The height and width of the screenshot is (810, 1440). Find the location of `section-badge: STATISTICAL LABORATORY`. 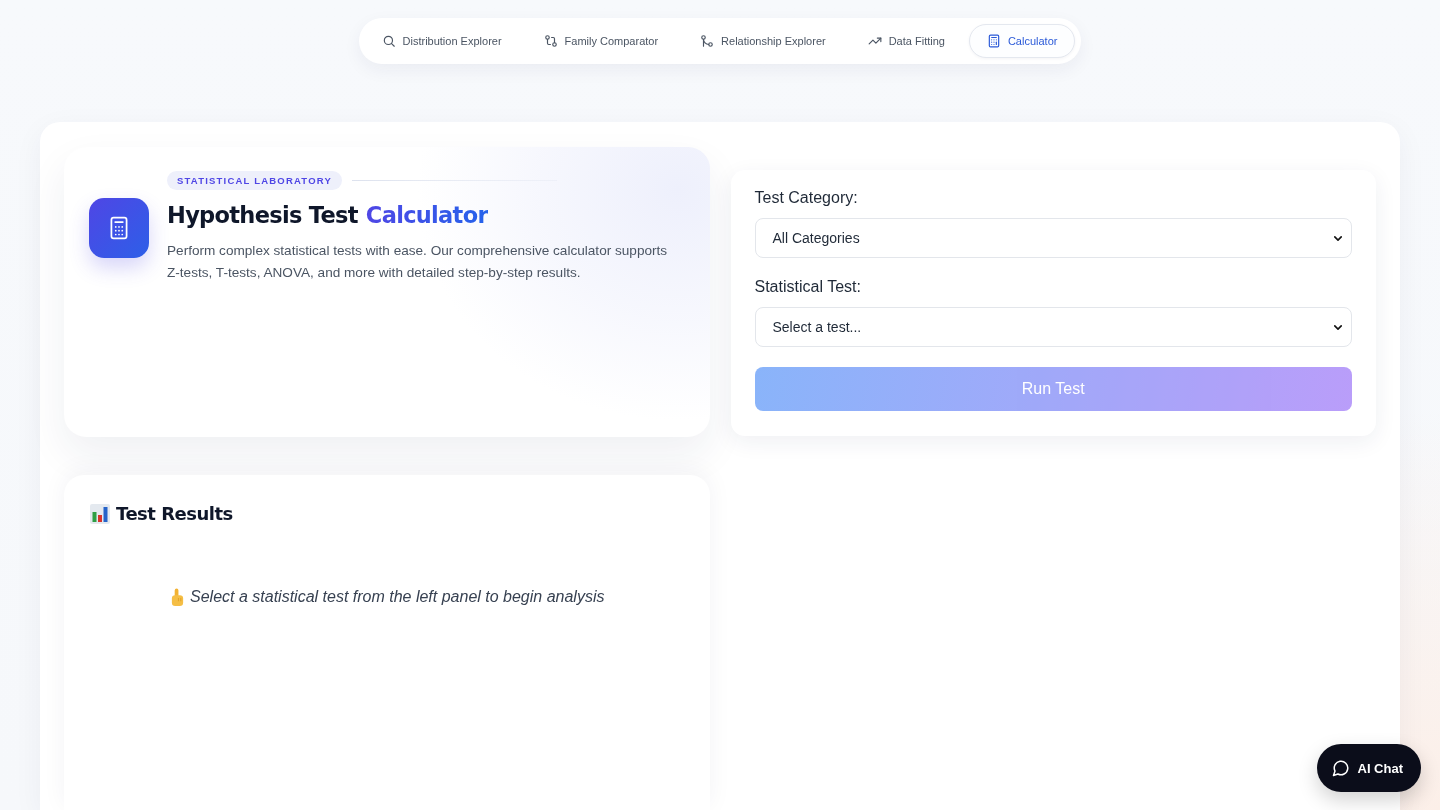

section-badge: STATISTICAL LABORATORY is located at coordinates (254, 180).